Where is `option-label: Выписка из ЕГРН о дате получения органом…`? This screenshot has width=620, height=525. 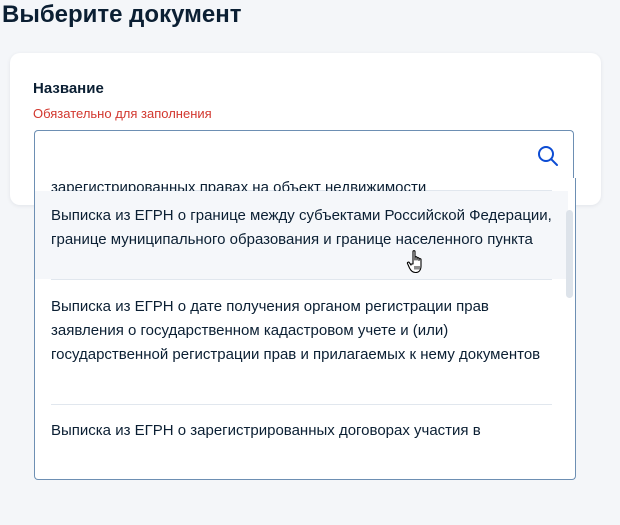 option-label: Выписка из ЕГРН о дате получения органом… is located at coordinates (296, 330).